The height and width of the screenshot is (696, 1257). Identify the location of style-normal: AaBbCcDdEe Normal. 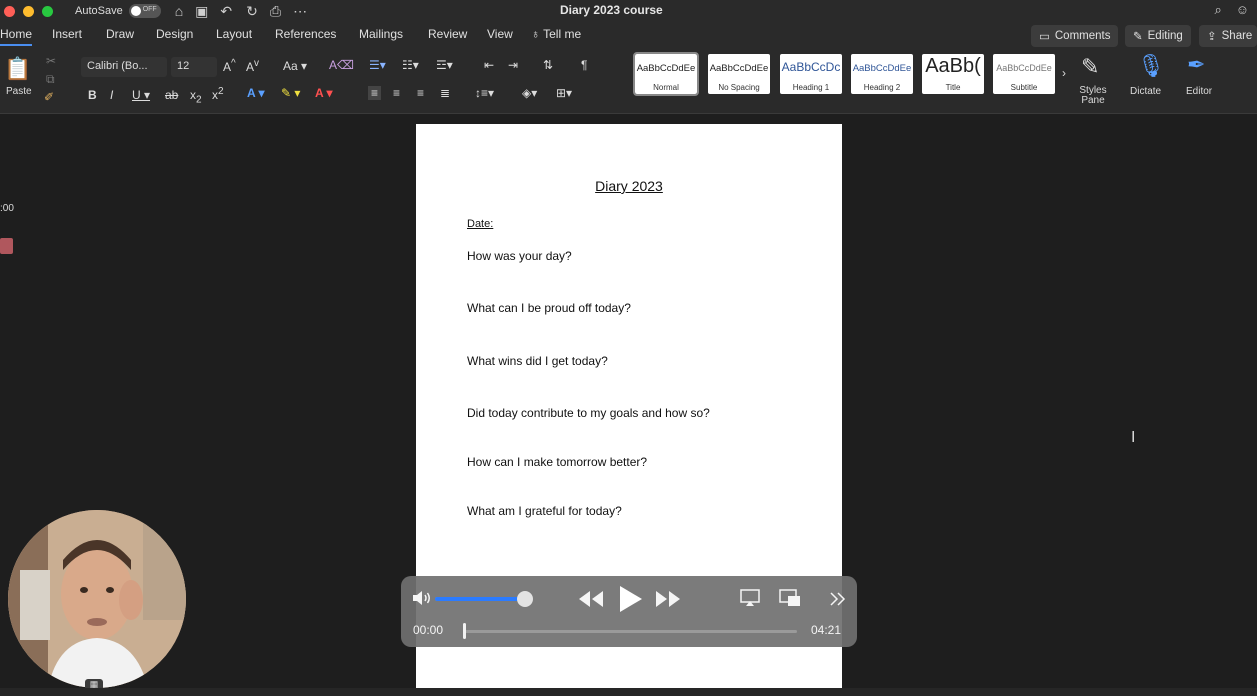
(666, 74).